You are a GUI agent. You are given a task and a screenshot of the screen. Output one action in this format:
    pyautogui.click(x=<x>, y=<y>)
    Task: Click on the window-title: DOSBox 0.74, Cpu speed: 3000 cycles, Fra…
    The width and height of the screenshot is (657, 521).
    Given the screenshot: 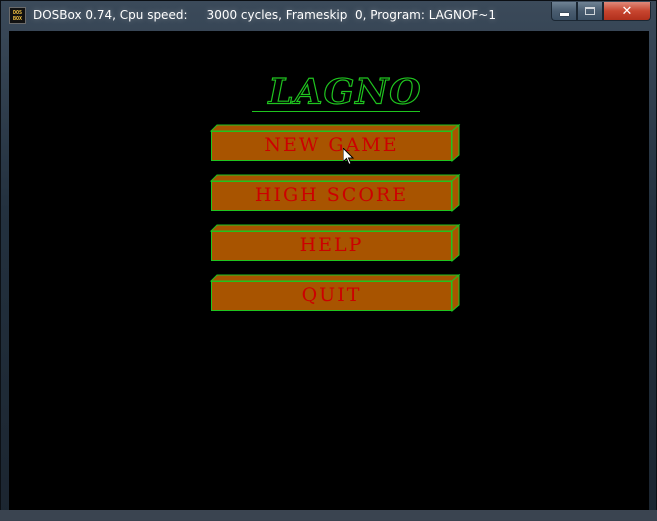 What is the action you would take?
    pyautogui.click(x=264, y=15)
    